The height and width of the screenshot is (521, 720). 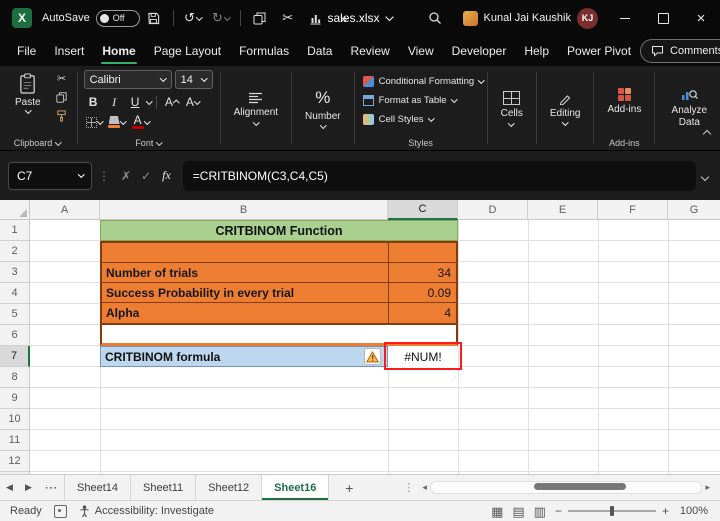 I want to click on scrollbar-track, so click(x=566, y=487).